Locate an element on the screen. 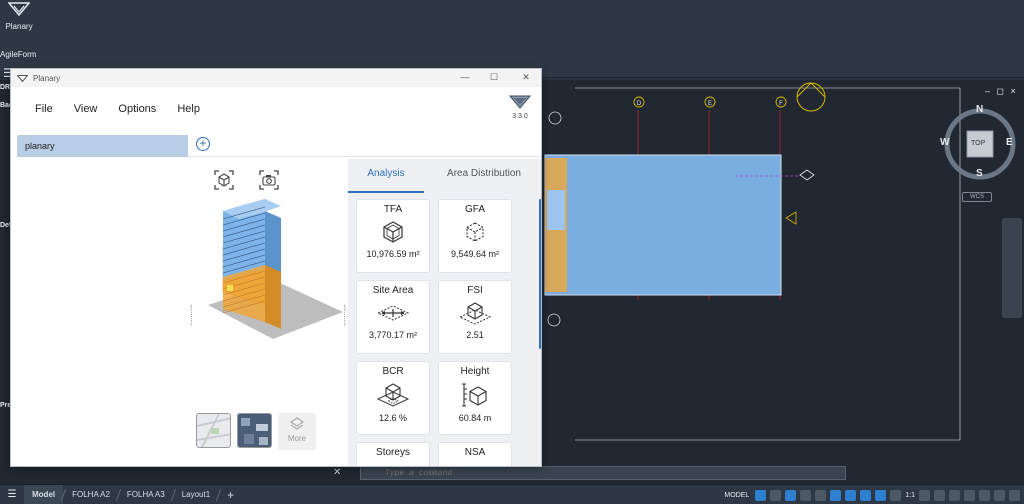  viewcube: N S E W TOP is located at coordinates (980, 144).